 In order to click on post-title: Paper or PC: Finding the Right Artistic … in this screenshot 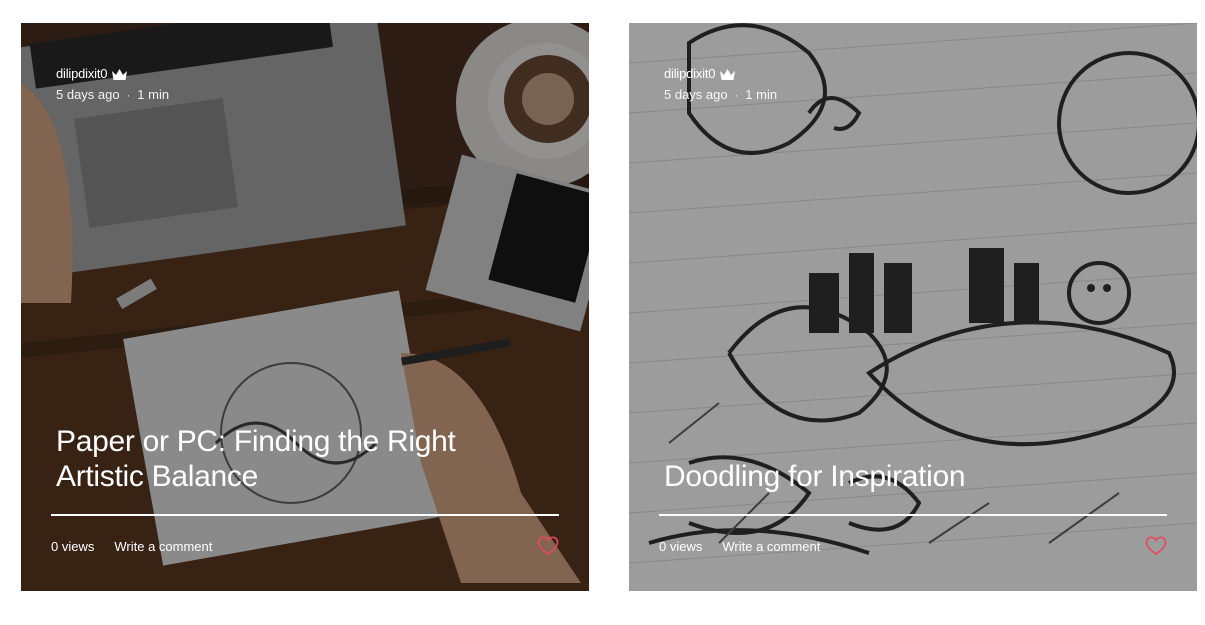, I will do `click(292, 459)`.